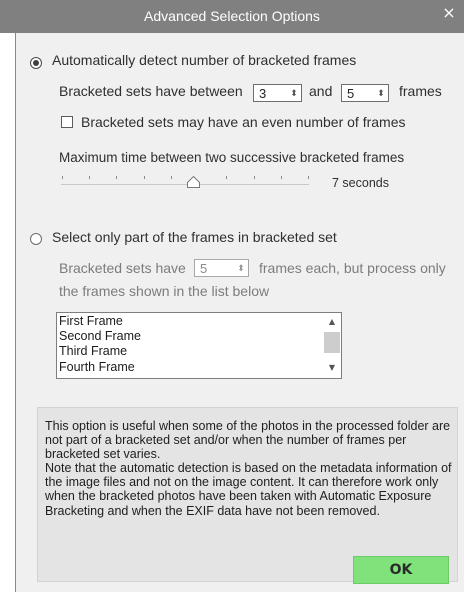  Describe the element at coordinates (350, 93) in the screenshot. I see `max-frames-value: 5` at that location.